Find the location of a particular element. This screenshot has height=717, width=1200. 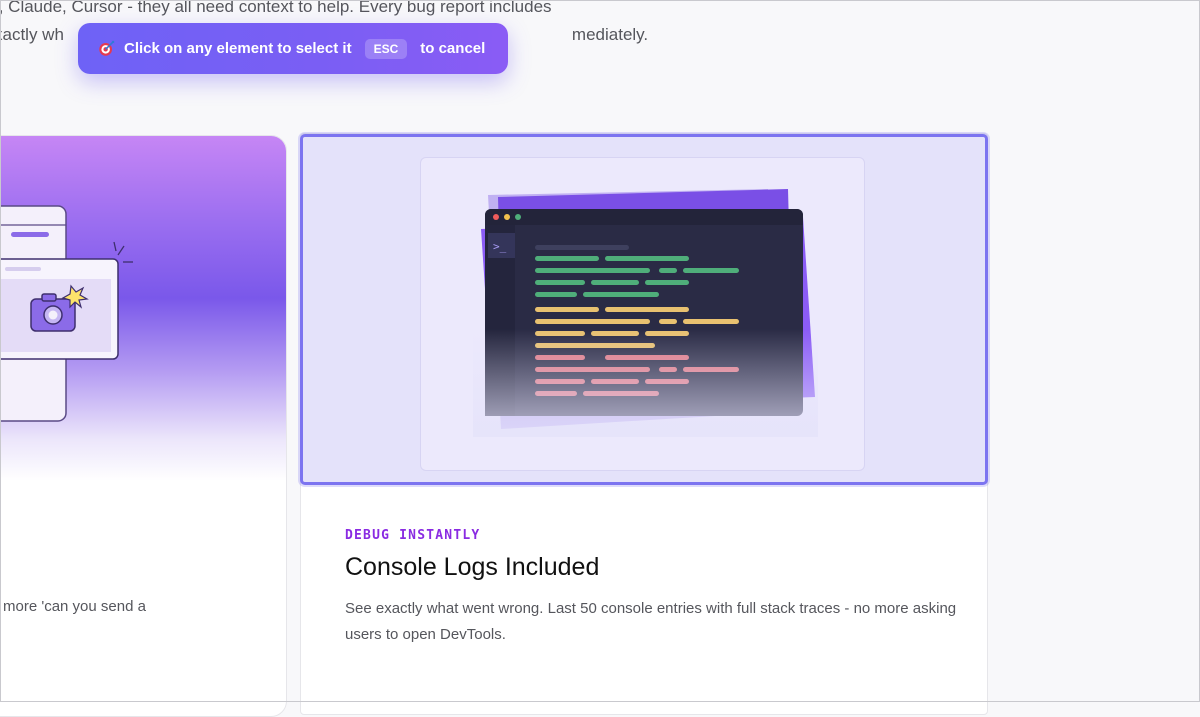

screenshot-illustration is located at coordinates (143, 308).